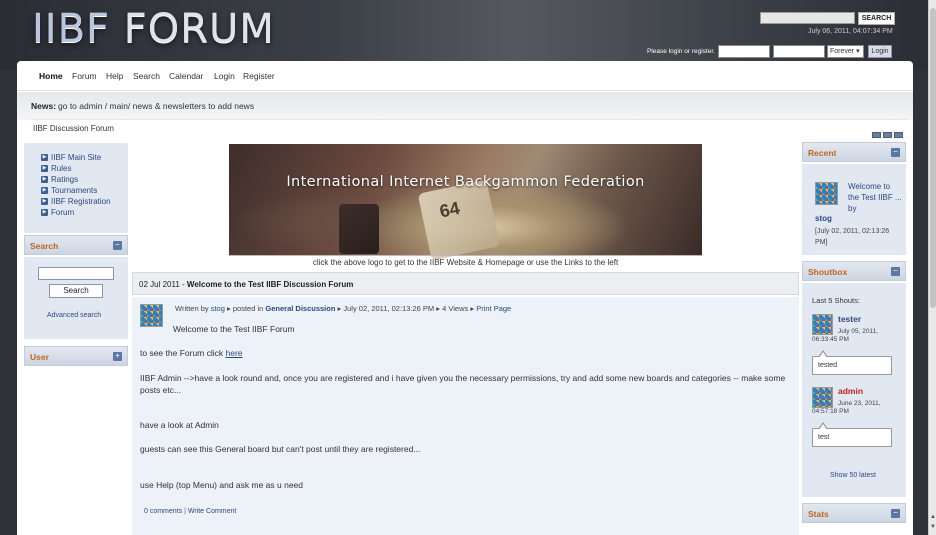  I want to click on nav-search: Search, so click(146, 76).